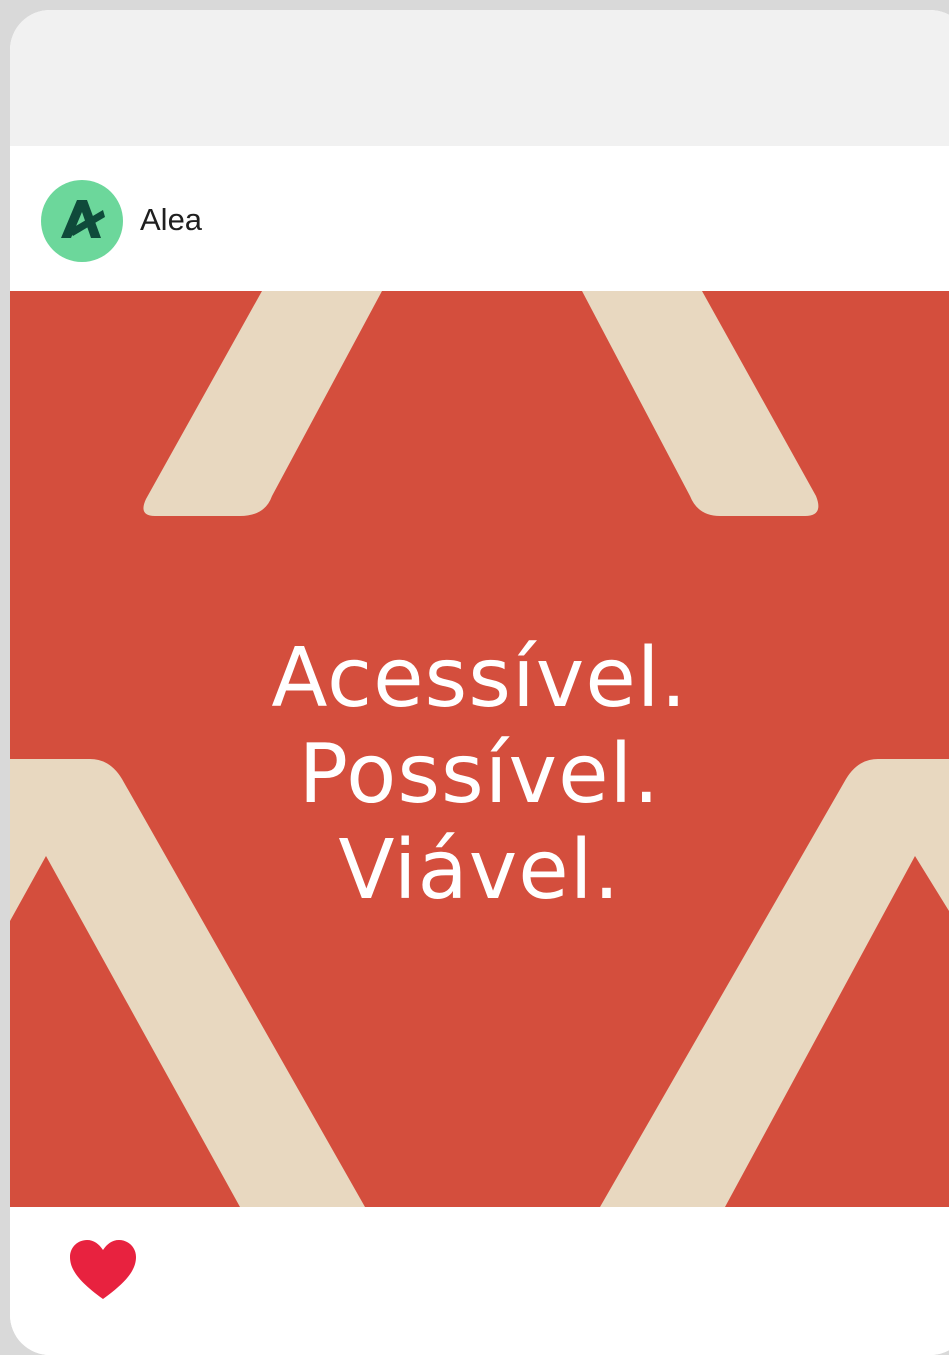 The image size is (949, 1355). Describe the element at coordinates (171, 220) in the screenshot. I see `author-name: Alea` at that location.